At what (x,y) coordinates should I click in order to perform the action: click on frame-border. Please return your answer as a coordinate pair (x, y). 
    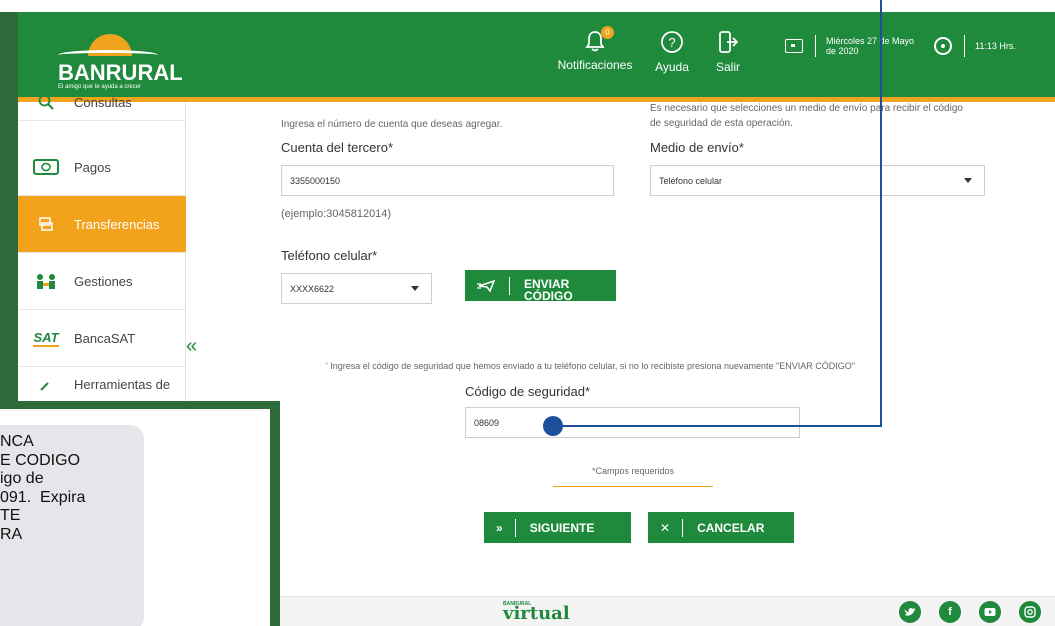
    Looking at the image, I should click on (9, 207).